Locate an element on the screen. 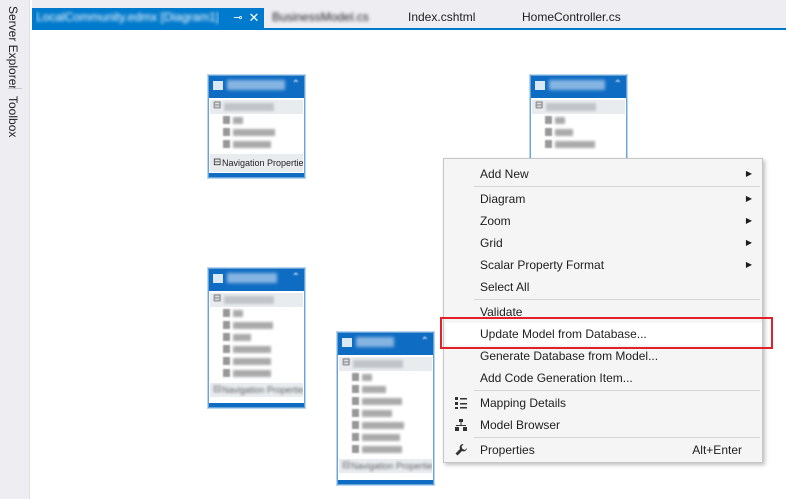 Image resolution: width=786 pixels, height=499 pixels. menu-item-label: Mapping Details is located at coordinates (523, 403).